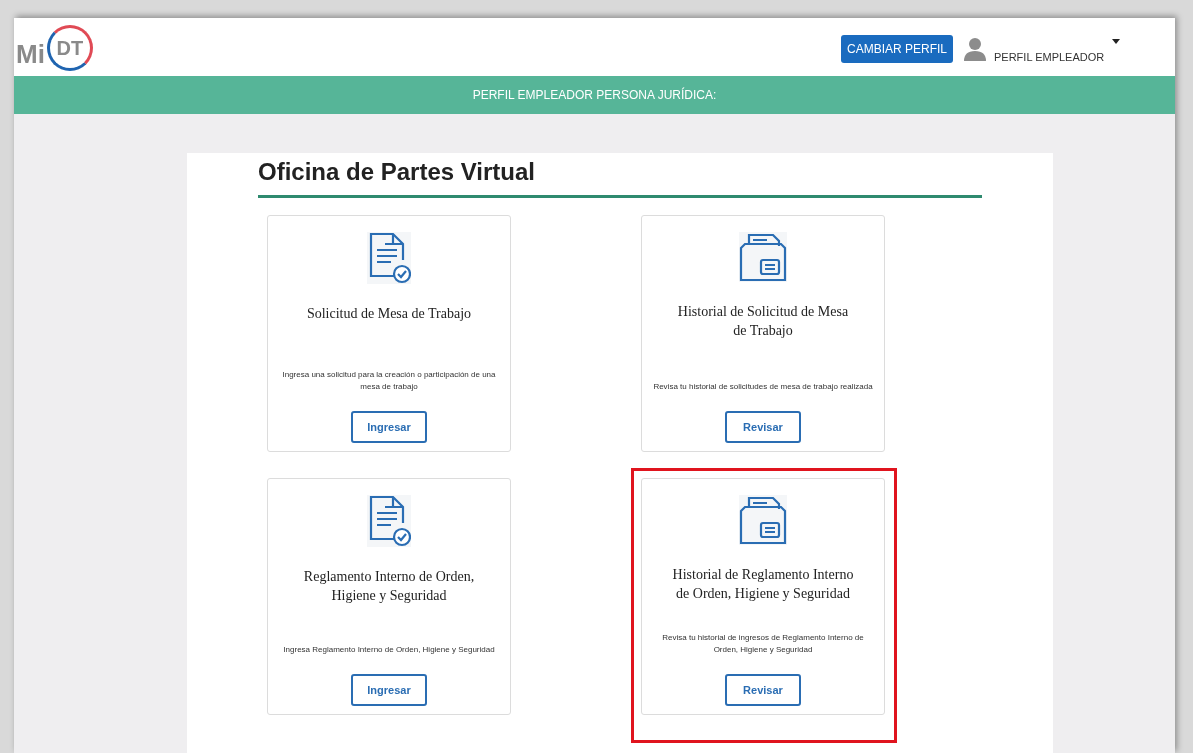 The width and height of the screenshot is (1193, 753). I want to click on card-description: Revisa tu historial de solicitudes de mesa de trabajo realizada, so click(763, 387).